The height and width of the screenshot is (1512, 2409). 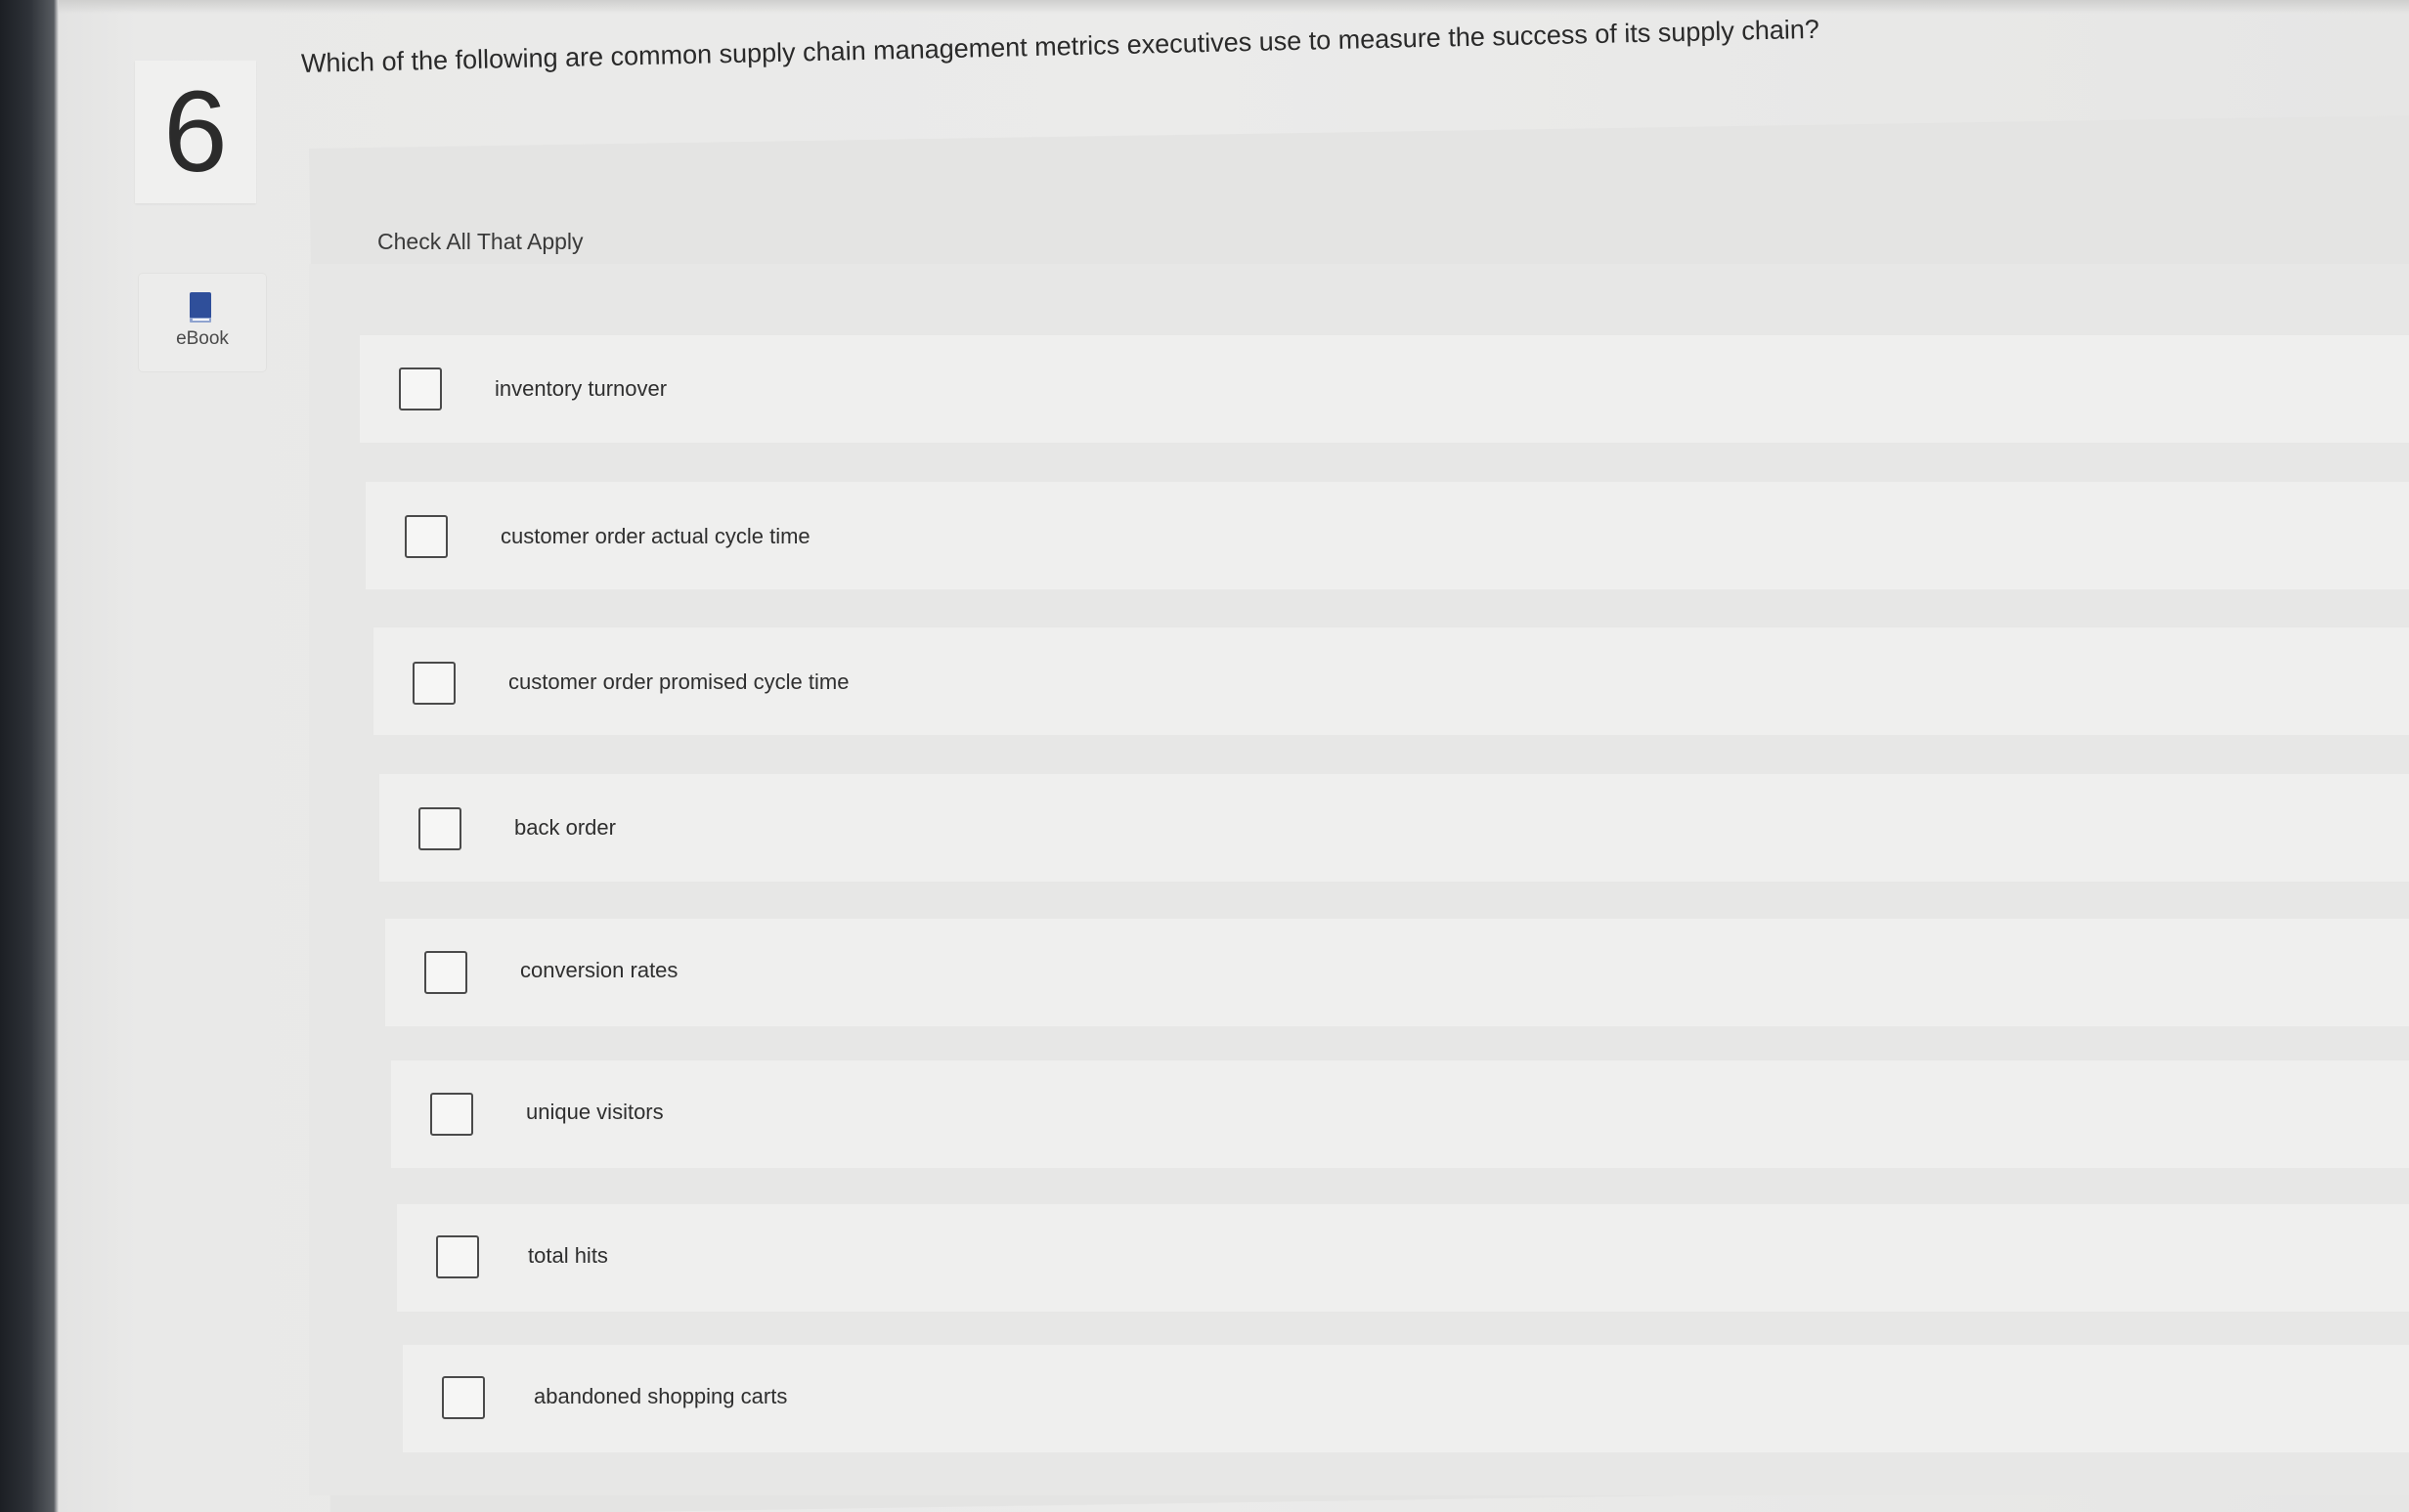 What do you see at coordinates (29, 756) in the screenshot?
I see `screen-bezel` at bounding box center [29, 756].